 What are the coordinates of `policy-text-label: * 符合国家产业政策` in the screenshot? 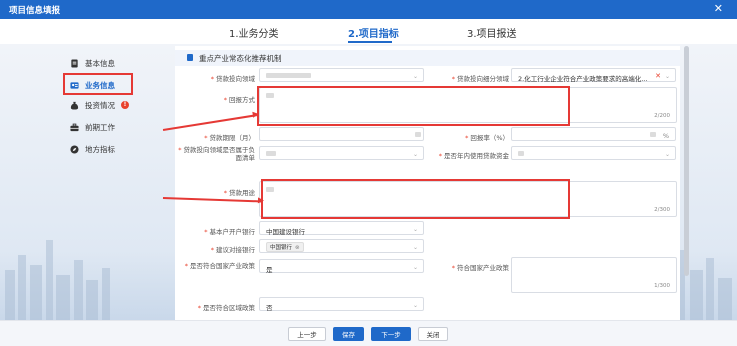 It's located at (480, 268).